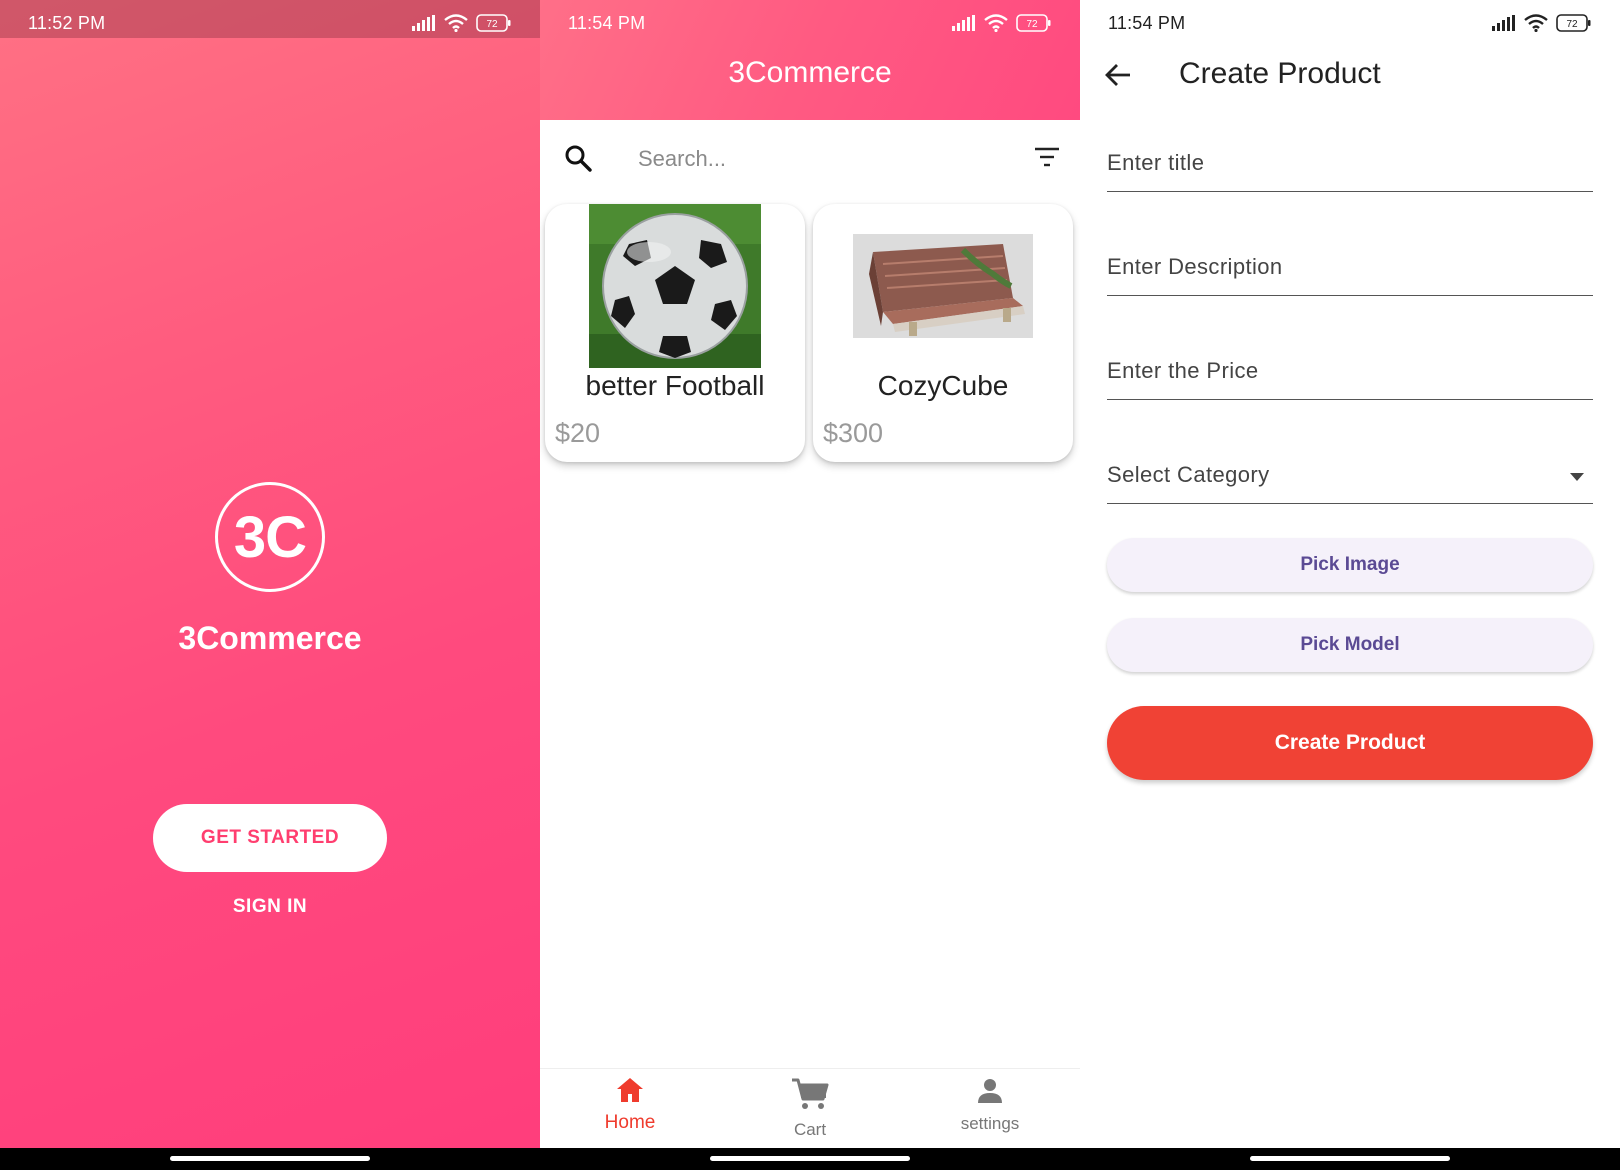  Describe the element at coordinates (1350, 163) in the screenshot. I see `title-field: Enter title` at that location.